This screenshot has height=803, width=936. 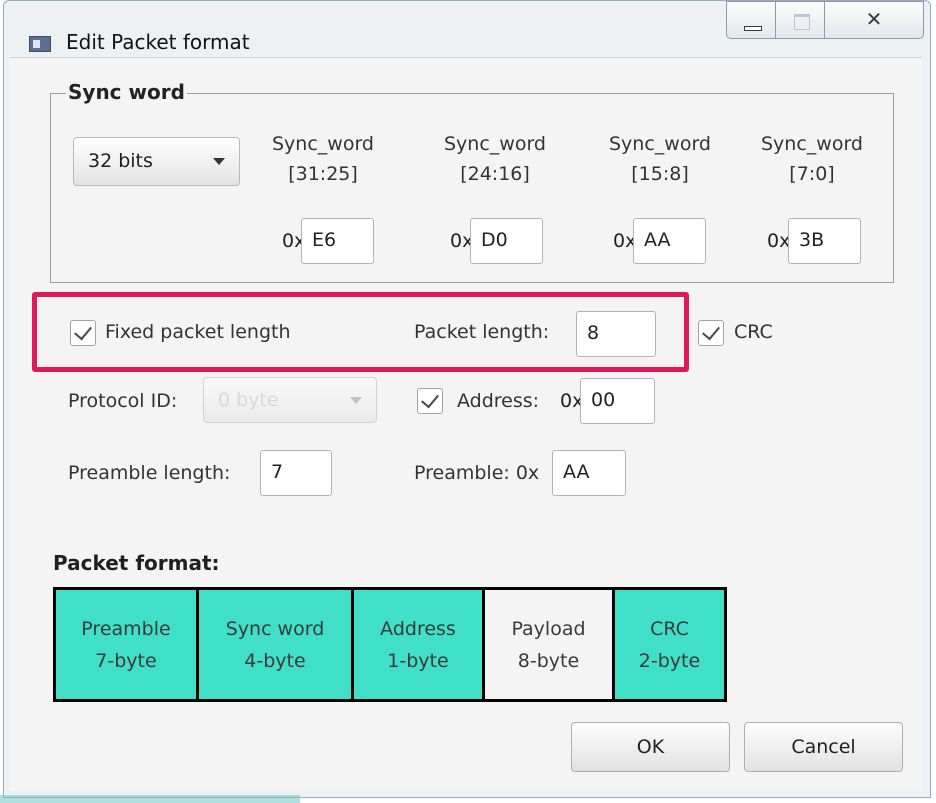 I want to click on address-checkbox, so click(x=430, y=401).